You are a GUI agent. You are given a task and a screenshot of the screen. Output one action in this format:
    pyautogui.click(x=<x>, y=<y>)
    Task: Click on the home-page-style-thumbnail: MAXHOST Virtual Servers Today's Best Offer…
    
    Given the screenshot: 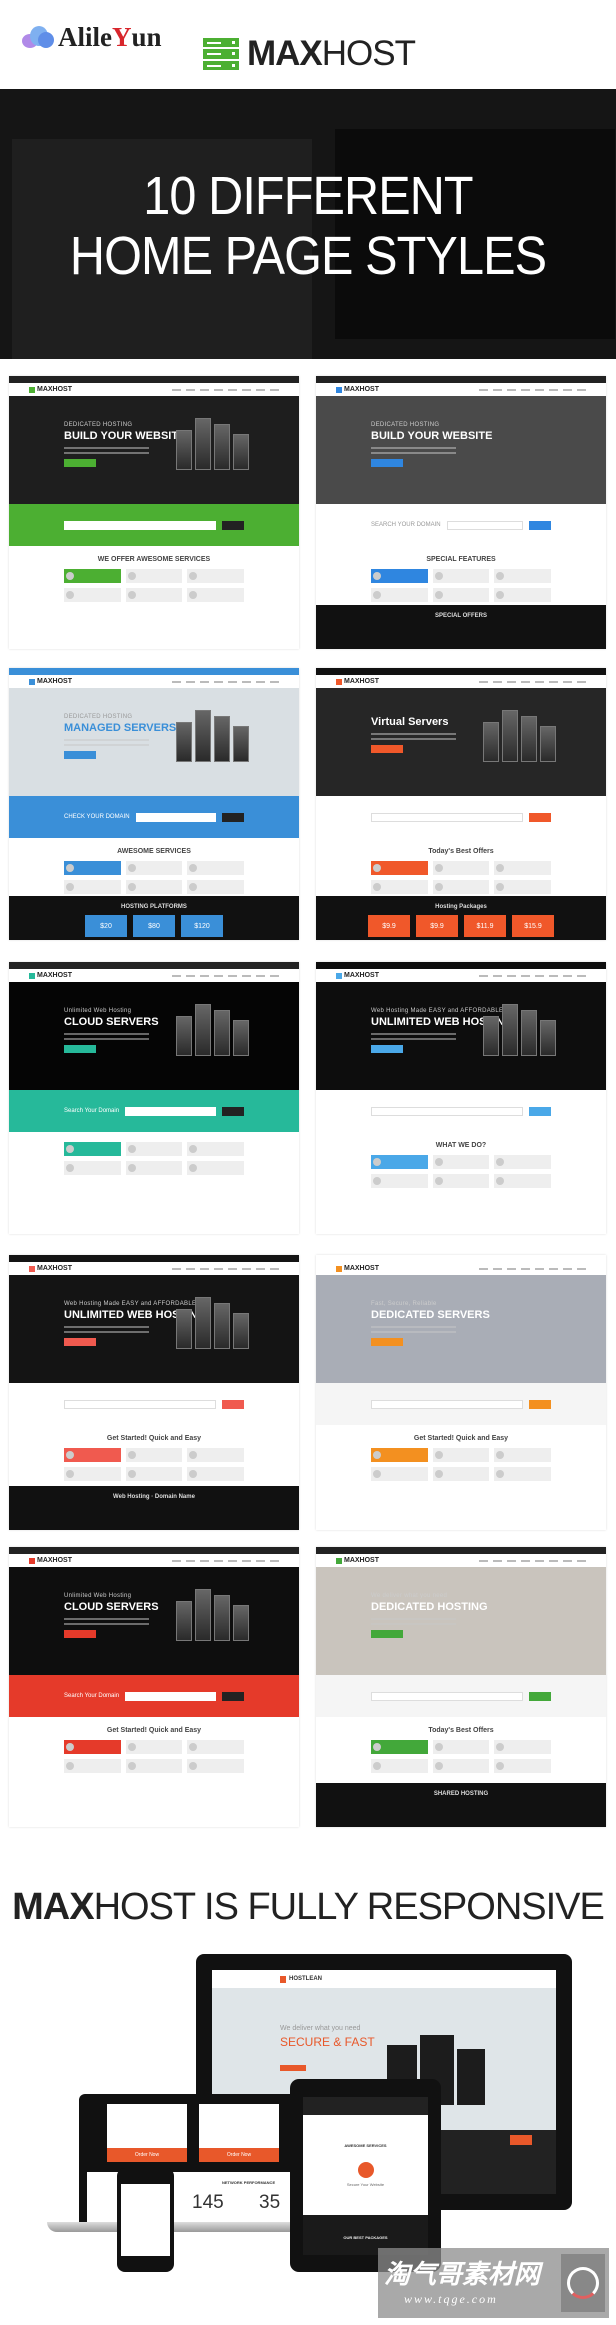 What is the action you would take?
    pyautogui.click(x=461, y=804)
    